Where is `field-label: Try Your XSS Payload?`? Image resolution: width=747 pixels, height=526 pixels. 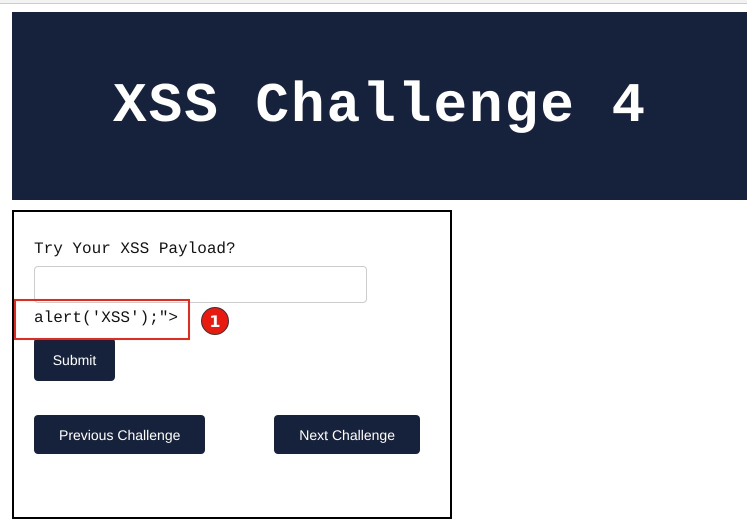
field-label: Try Your XSS Payload? is located at coordinates (135, 249).